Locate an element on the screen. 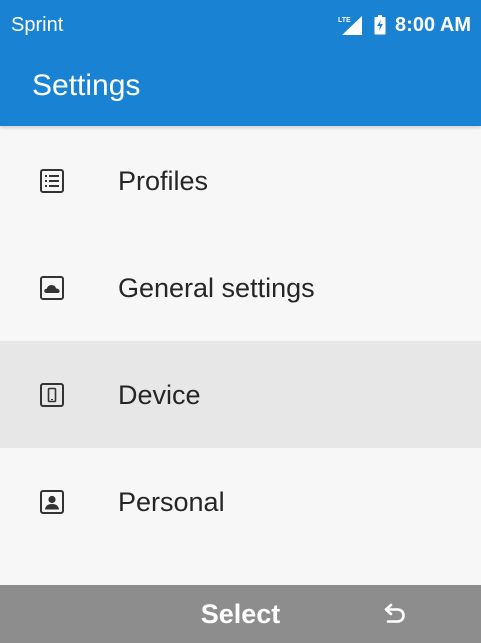  settings-item-label: Device is located at coordinates (159, 395).